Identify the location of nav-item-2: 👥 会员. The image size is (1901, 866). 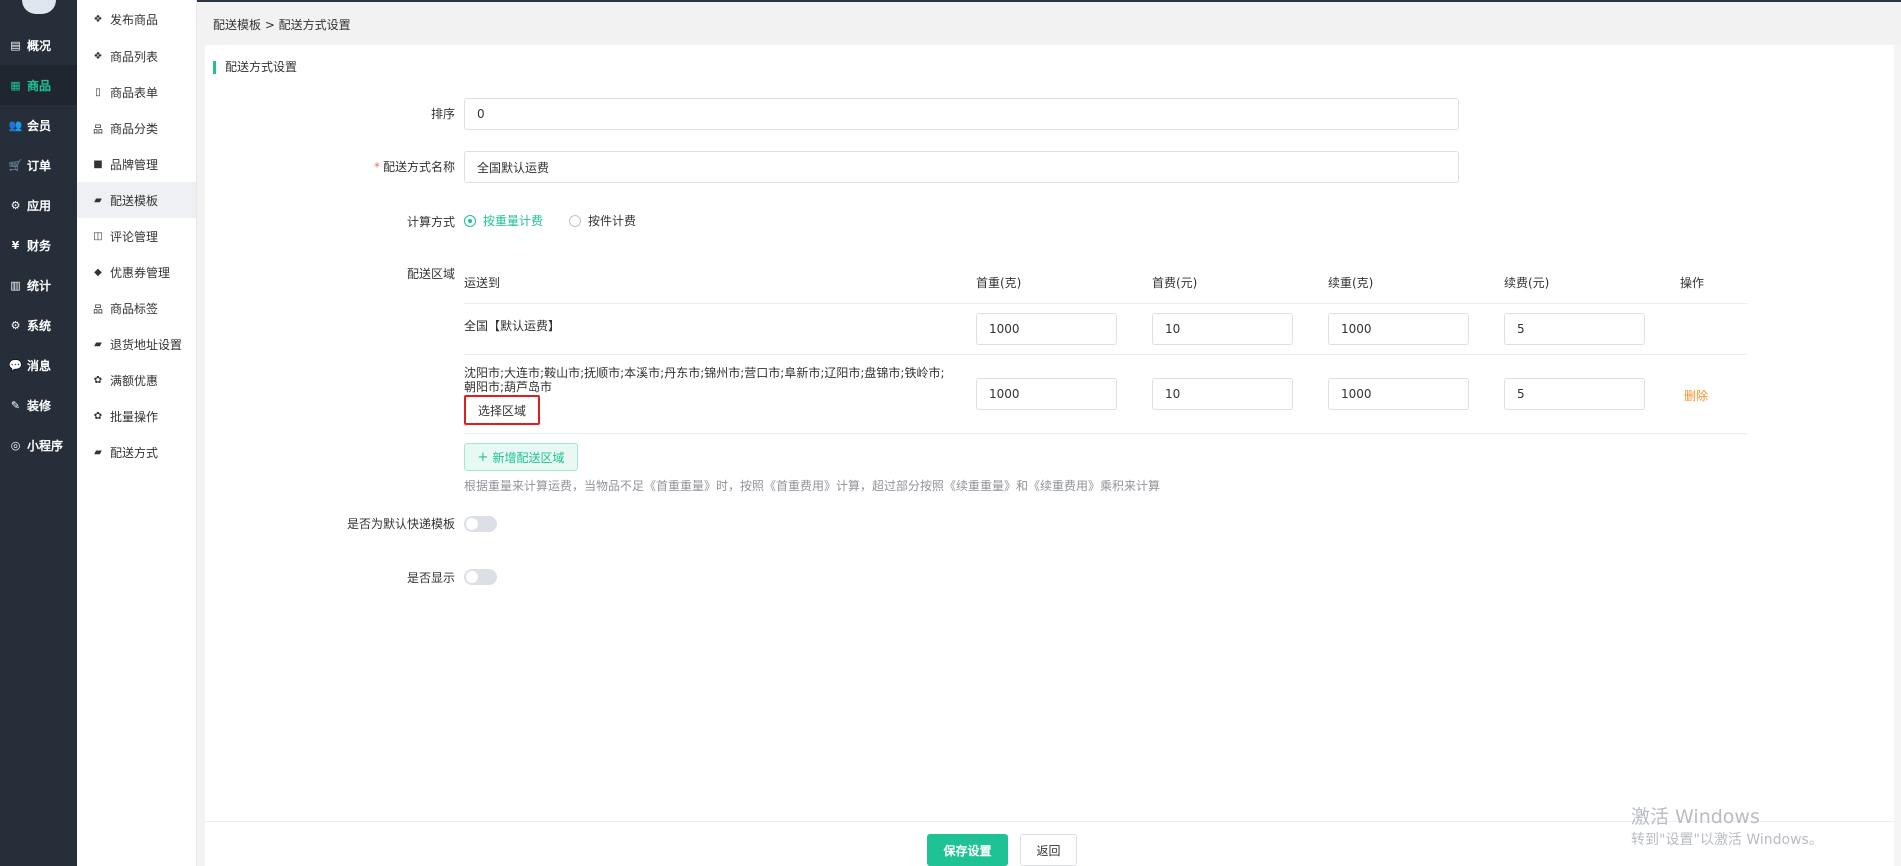
(38, 125).